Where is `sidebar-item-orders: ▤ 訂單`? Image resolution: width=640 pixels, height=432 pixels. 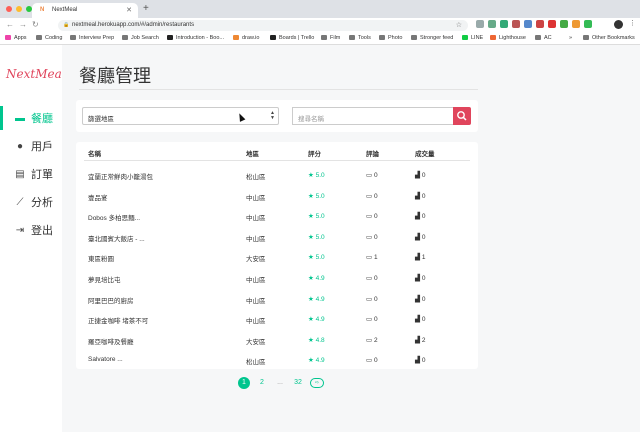 sidebar-item-orders: ▤ 訂單 is located at coordinates (31, 174).